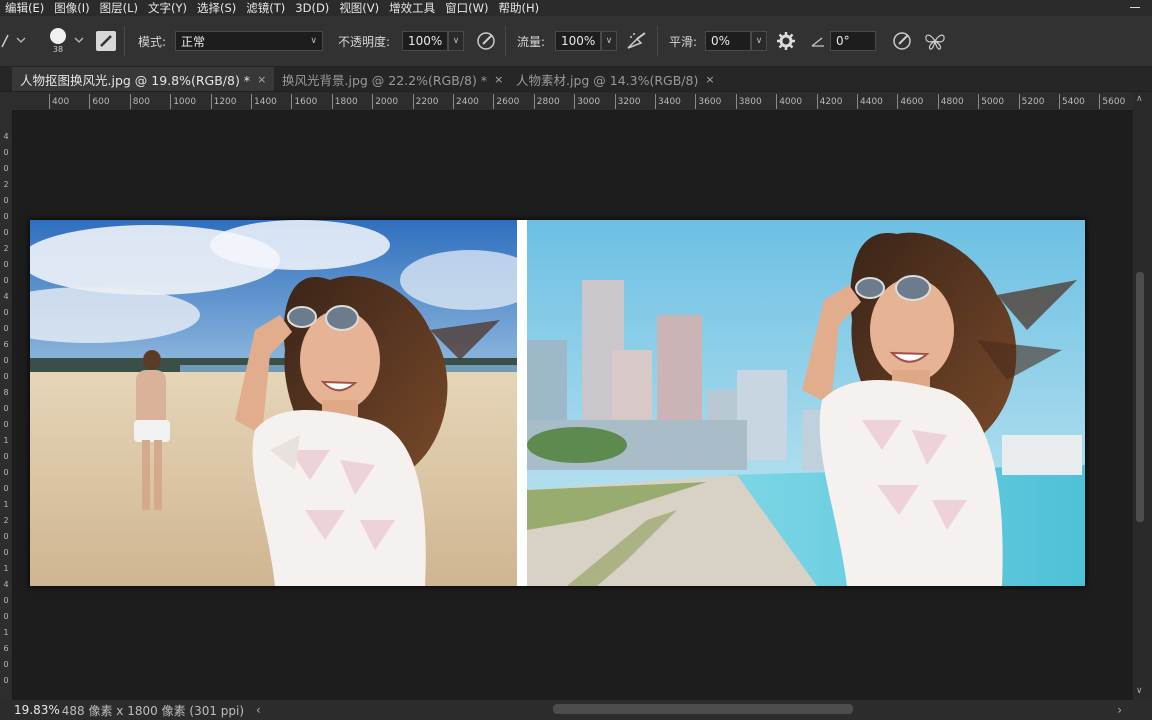 The image size is (1152, 720). Describe the element at coordinates (216, 8) in the screenshot. I see `menu-item: 选择(S)` at that location.